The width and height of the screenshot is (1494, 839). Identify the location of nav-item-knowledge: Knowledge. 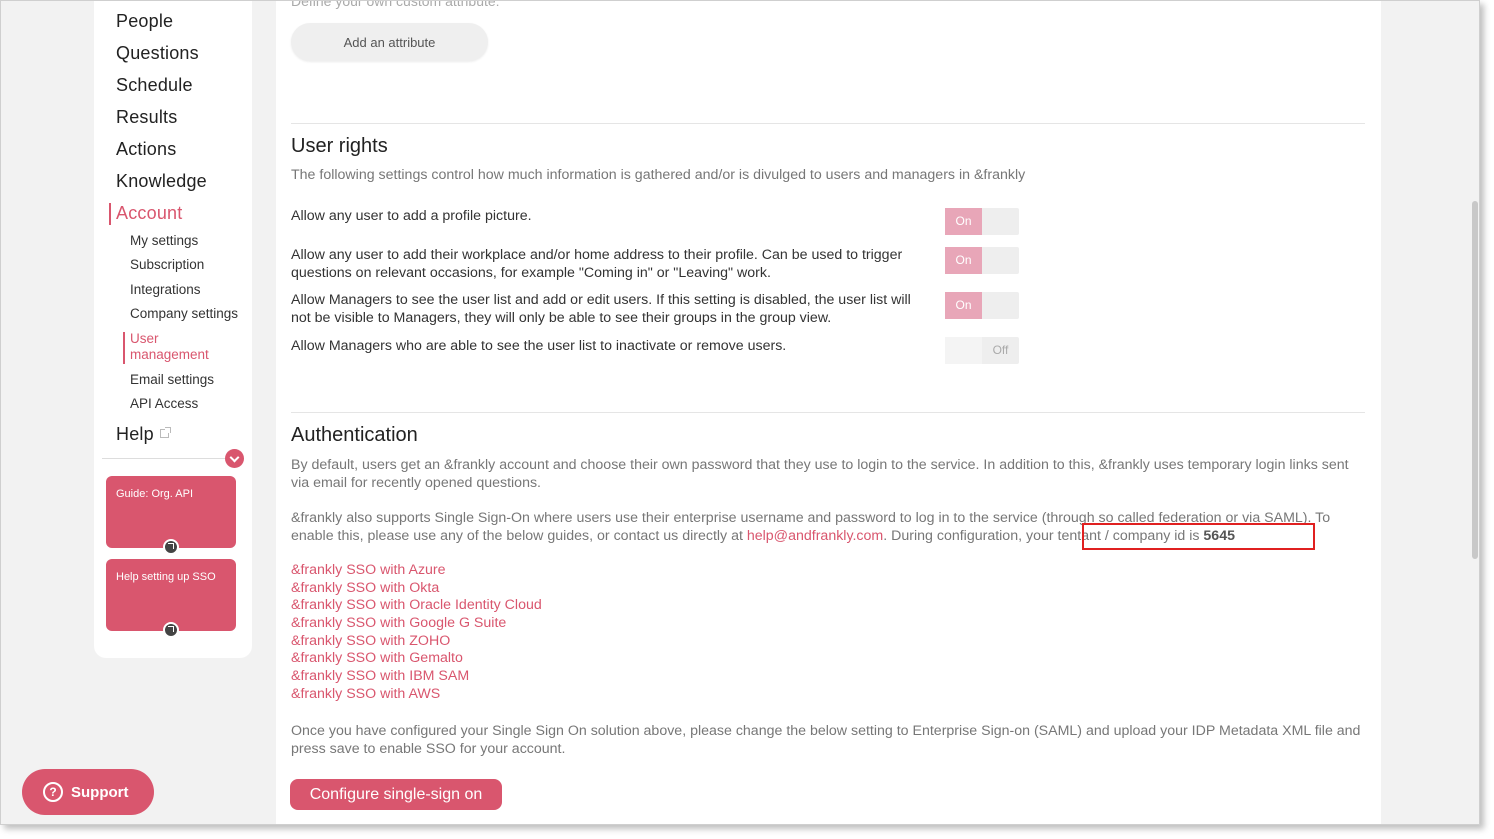
(161, 181).